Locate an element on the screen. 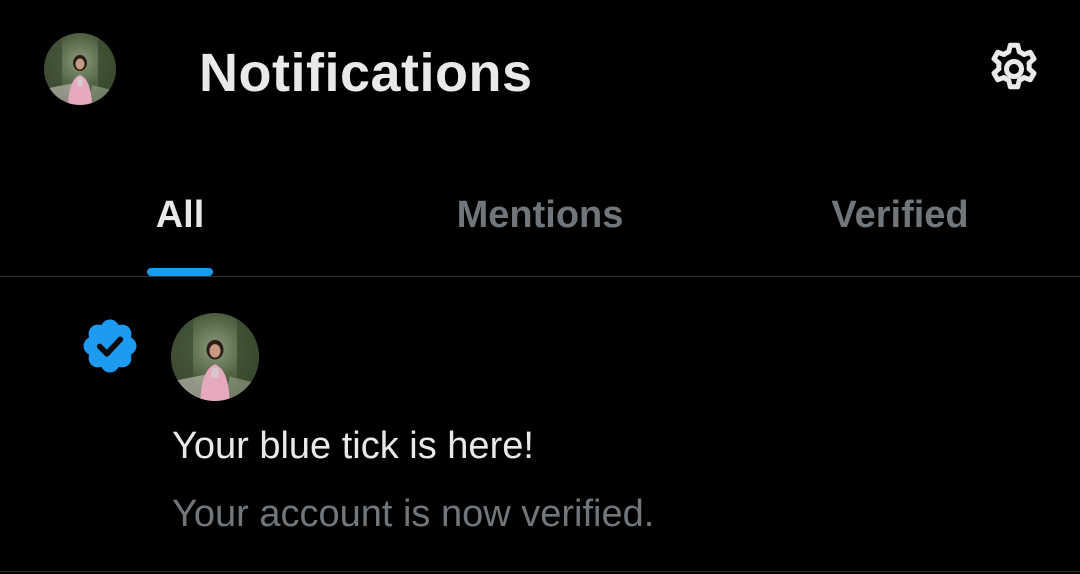 The width and height of the screenshot is (1080, 574). page-title: Notifications is located at coordinates (366, 73).